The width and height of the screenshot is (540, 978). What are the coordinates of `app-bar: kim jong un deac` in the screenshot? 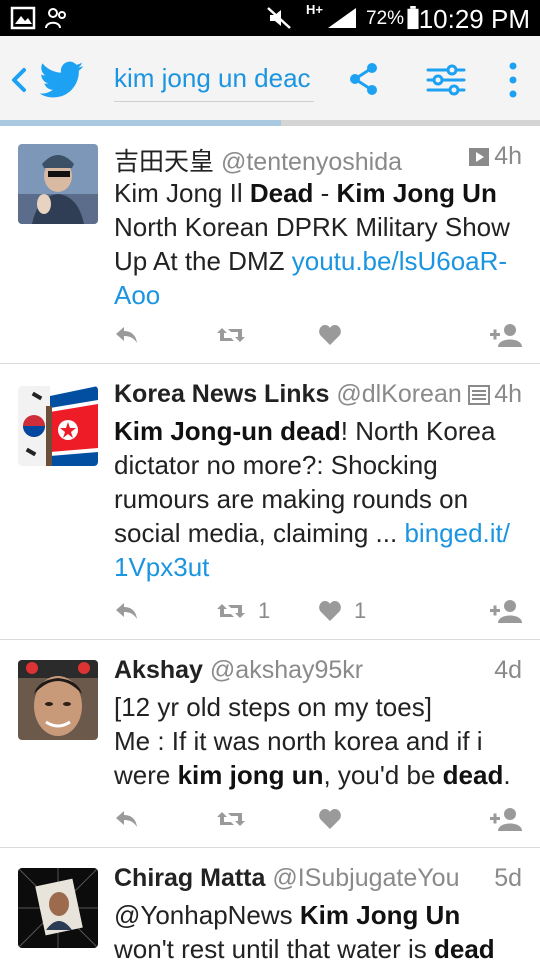 It's located at (270, 80).